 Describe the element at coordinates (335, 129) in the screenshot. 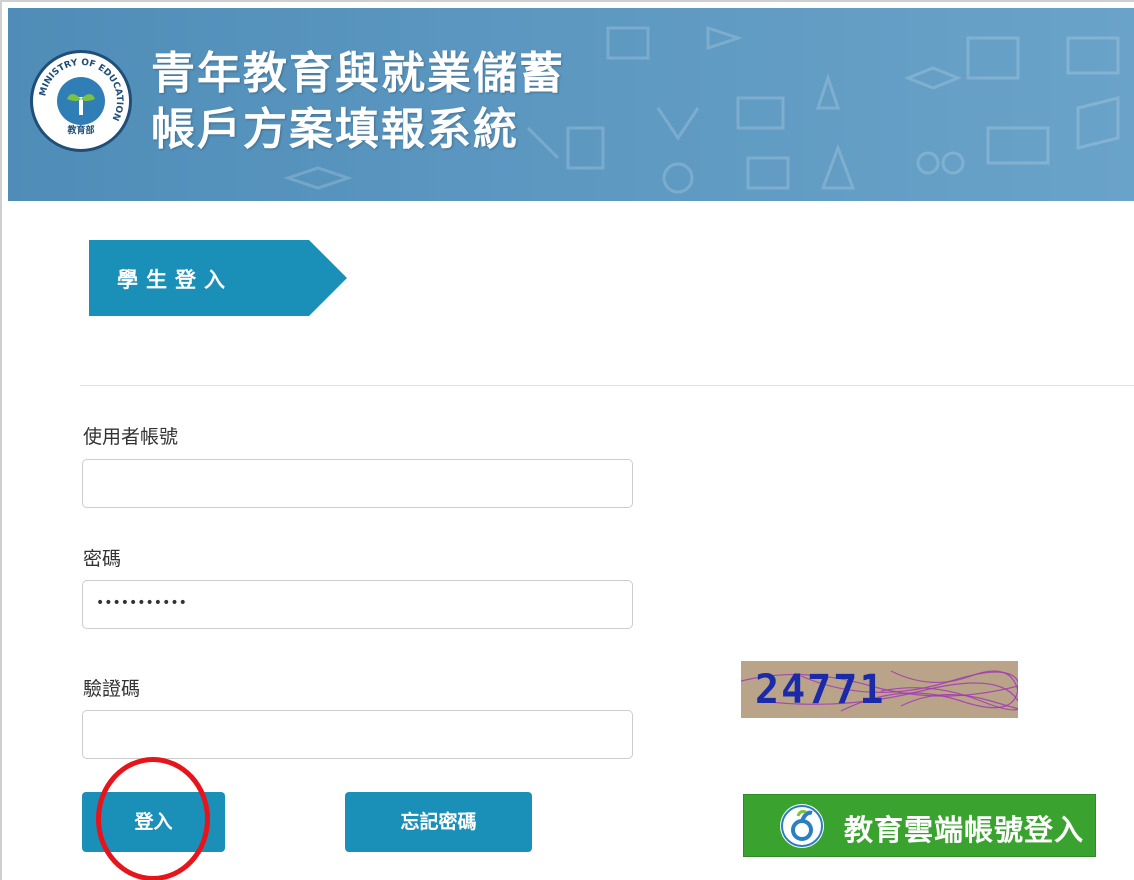

I see `system-title-line2: 帳戶方案填報系統` at that location.